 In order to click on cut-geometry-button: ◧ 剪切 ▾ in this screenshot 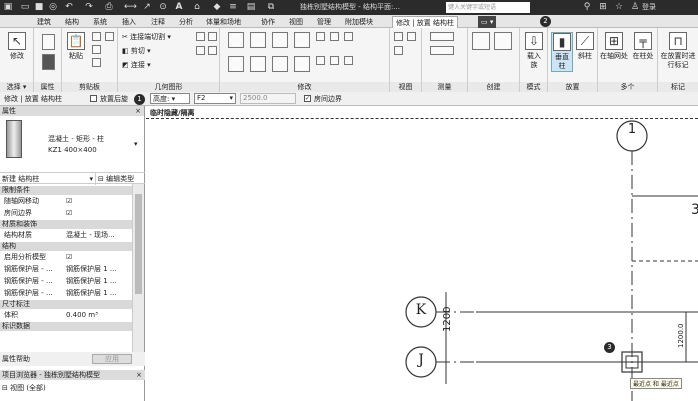, I will do `click(136, 51)`.